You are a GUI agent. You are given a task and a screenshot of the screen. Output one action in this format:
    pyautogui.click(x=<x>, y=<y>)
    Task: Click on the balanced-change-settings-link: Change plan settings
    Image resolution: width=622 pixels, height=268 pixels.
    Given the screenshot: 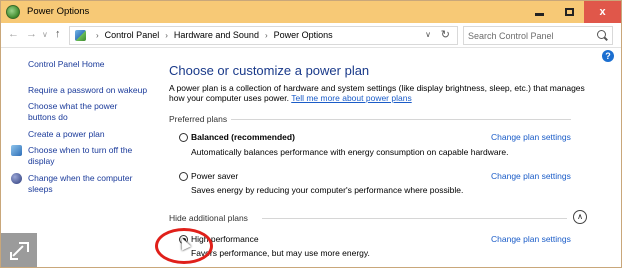 What is the action you would take?
    pyautogui.click(x=531, y=137)
    